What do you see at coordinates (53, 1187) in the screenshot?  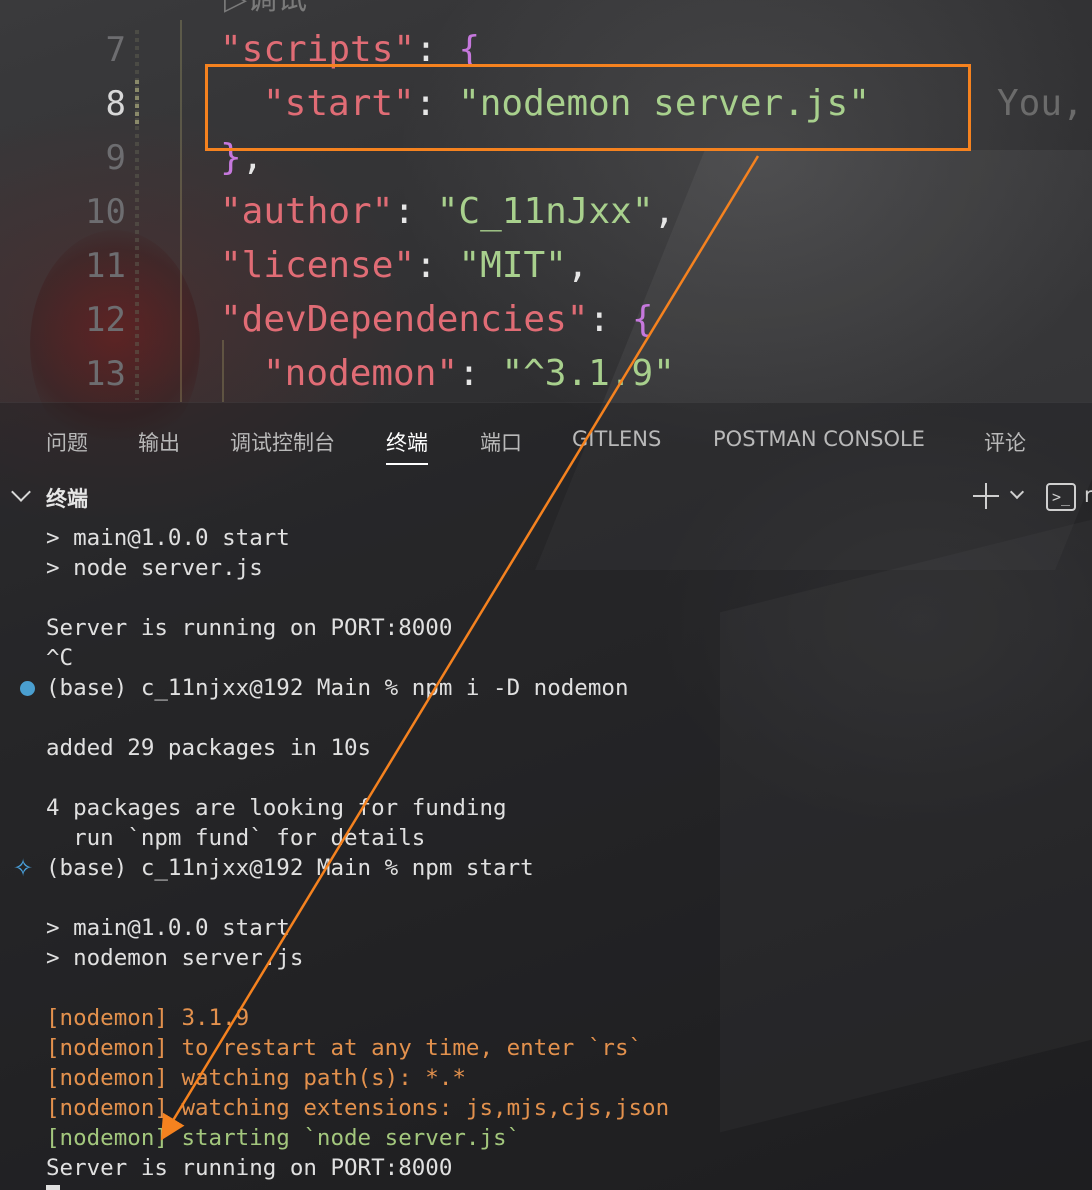 I see `terminal-cursor` at bounding box center [53, 1187].